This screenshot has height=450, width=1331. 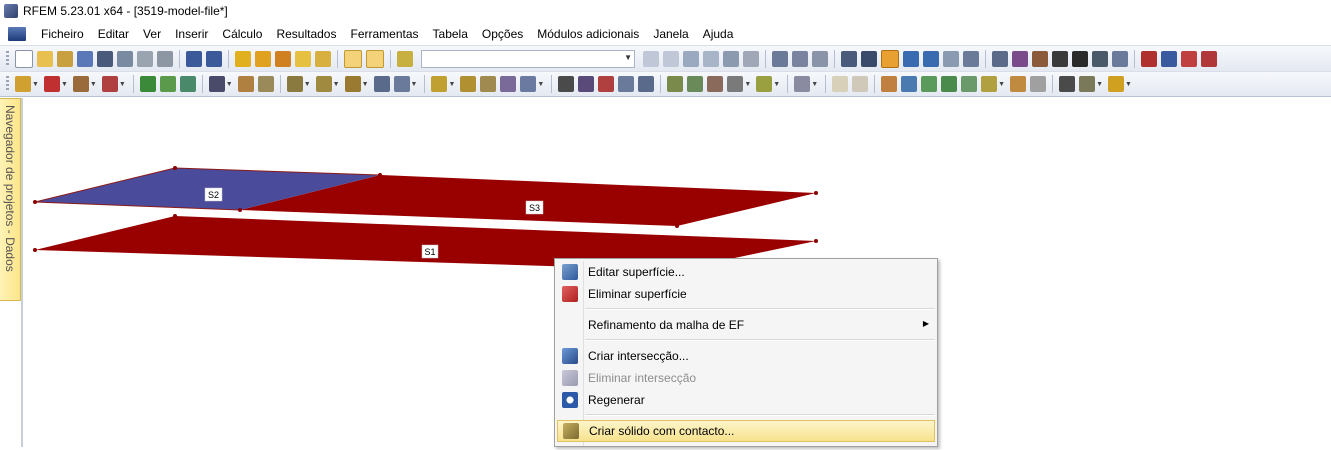 What do you see at coordinates (85, 58) in the screenshot?
I see `model-info-icon` at bounding box center [85, 58].